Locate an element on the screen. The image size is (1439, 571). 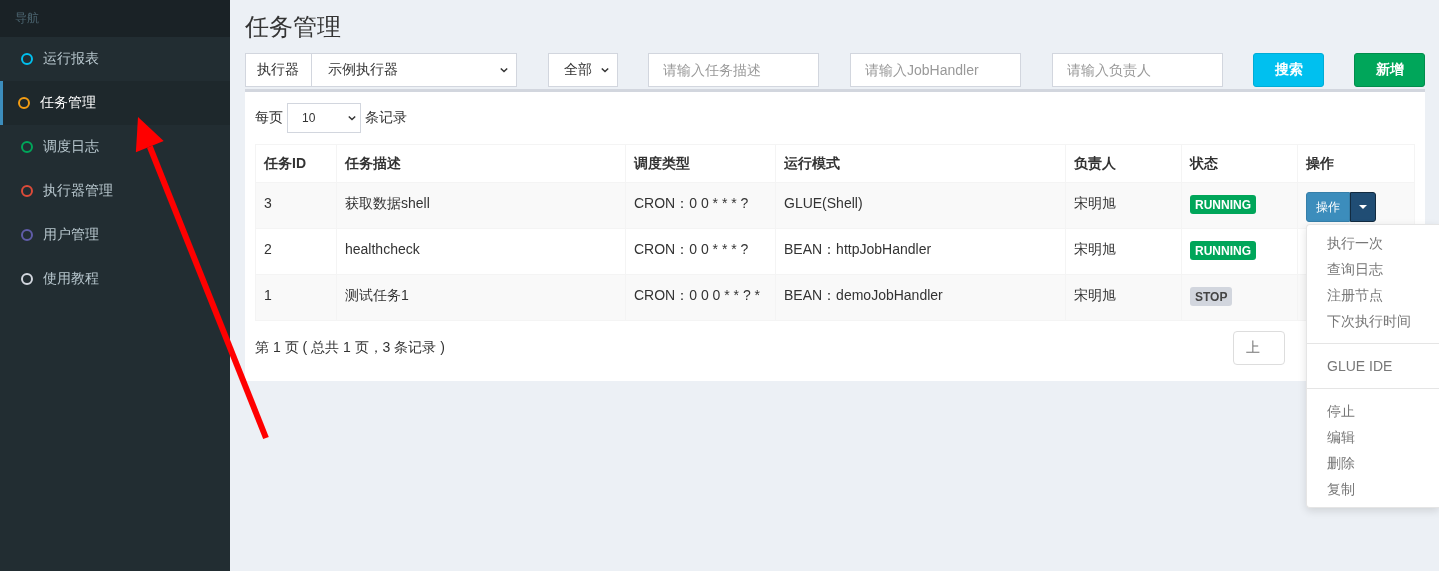
menu-item: 注册节点 is located at coordinates (1373, 295).